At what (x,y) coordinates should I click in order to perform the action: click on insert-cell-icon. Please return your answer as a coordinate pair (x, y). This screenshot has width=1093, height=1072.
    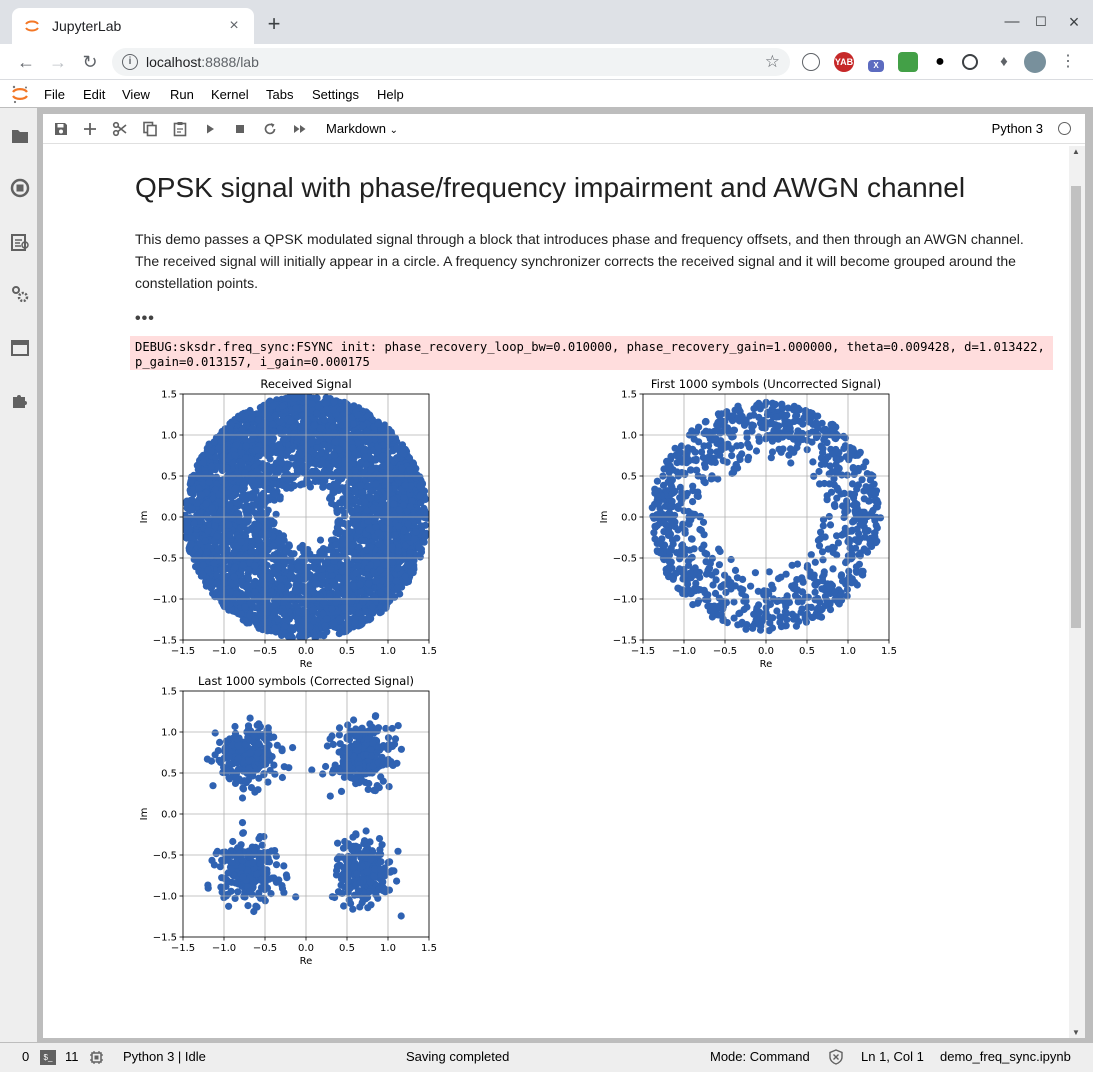
    Looking at the image, I should click on (90, 129).